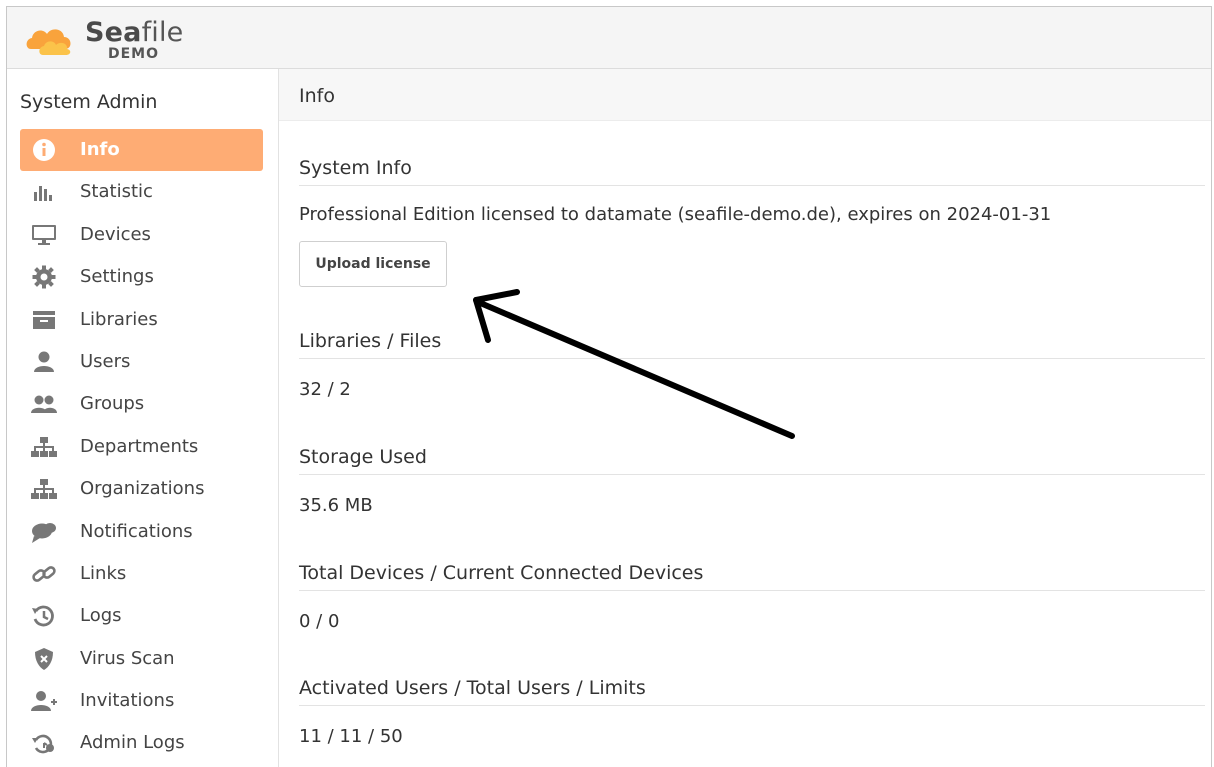  I want to click on section-value: 0 / 0, so click(319, 621).